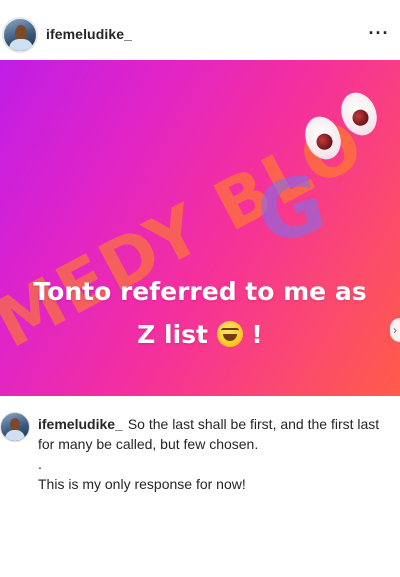  What do you see at coordinates (80, 424) in the screenshot?
I see `caption-username: ifemeludike_` at bounding box center [80, 424].